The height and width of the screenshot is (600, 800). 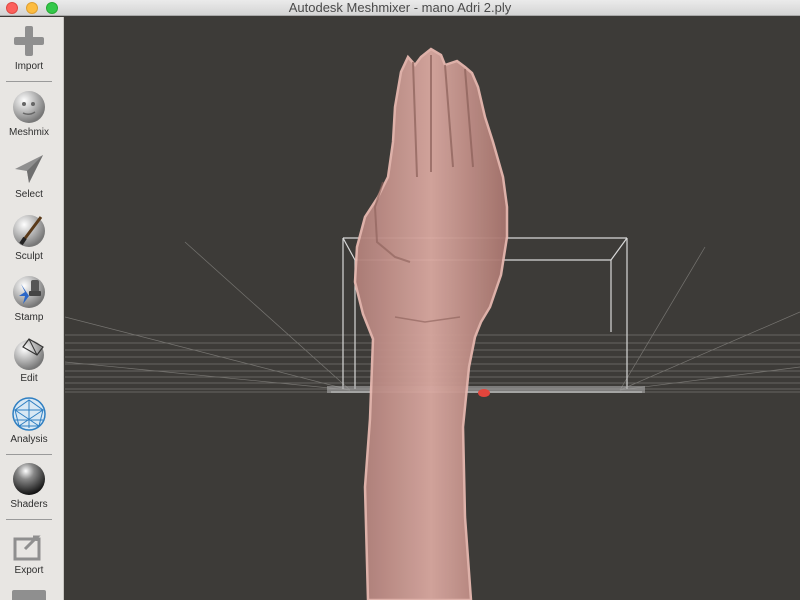 I want to click on sculpt-button: Sculpt, so click(x=29, y=243).